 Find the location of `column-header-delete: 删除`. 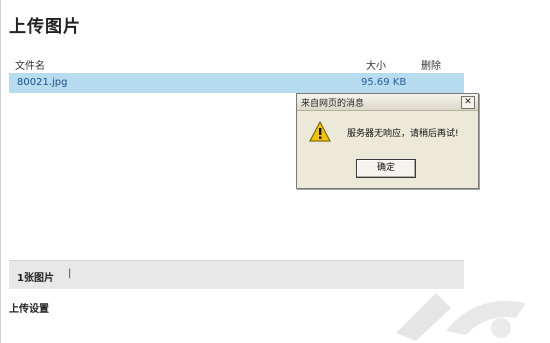

column-header-delete: 删除 is located at coordinates (431, 66).